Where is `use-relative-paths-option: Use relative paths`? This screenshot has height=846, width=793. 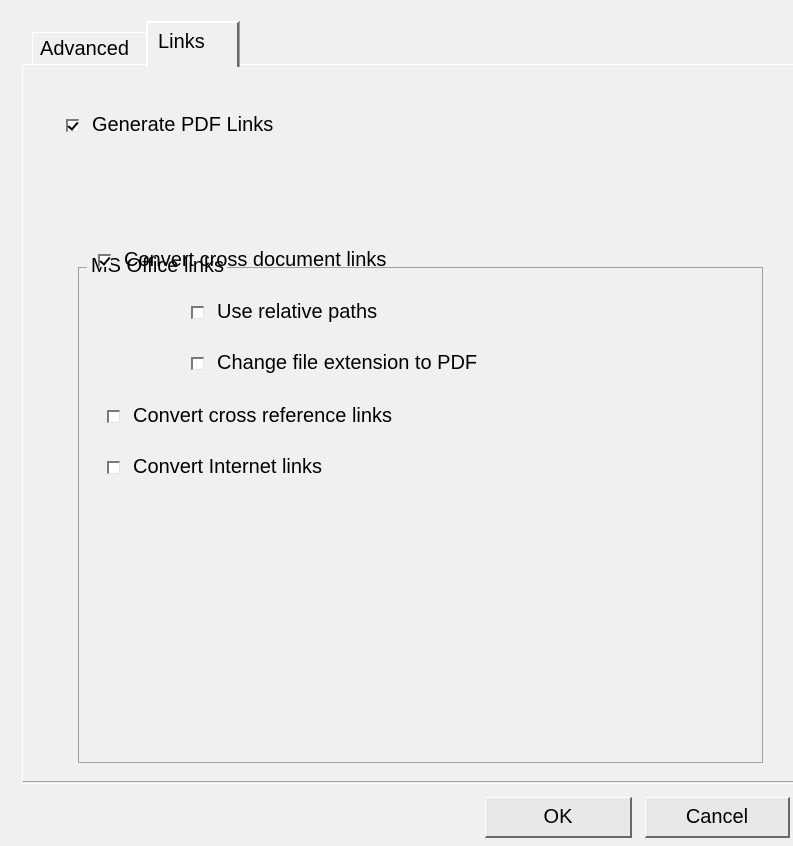
use-relative-paths-option: Use relative paths is located at coordinates (284, 312).